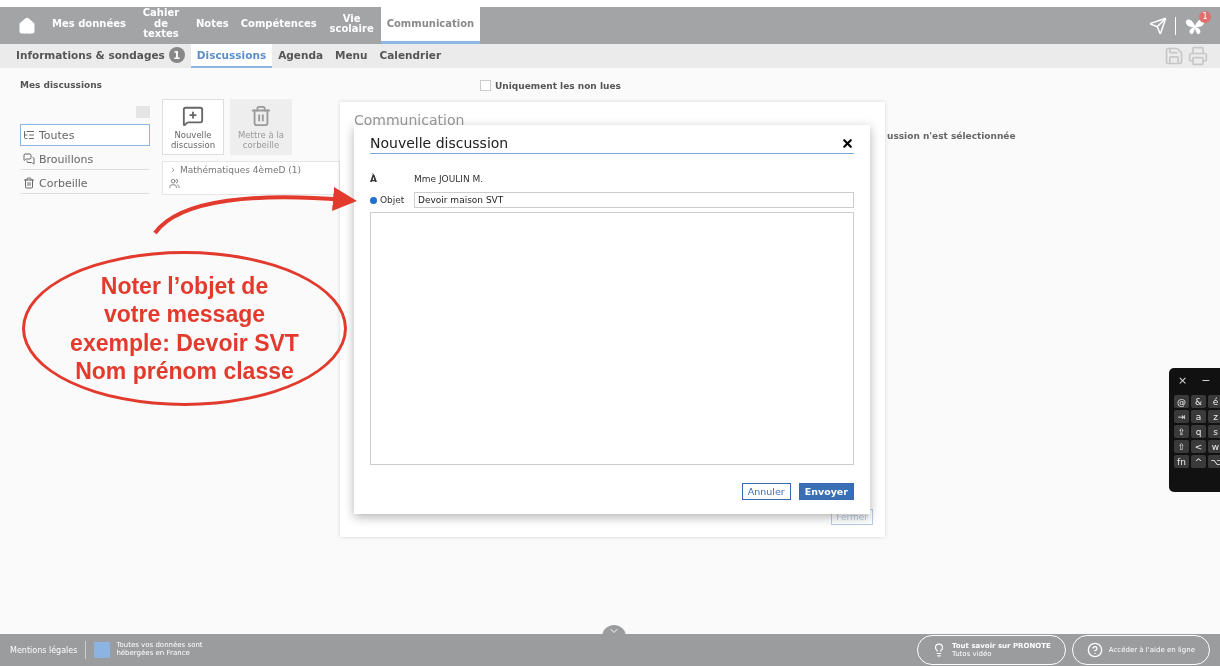 The width and height of the screenshot is (1220, 666). Describe the element at coordinates (409, 120) in the screenshot. I see `dialog-title: Communication` at that location.